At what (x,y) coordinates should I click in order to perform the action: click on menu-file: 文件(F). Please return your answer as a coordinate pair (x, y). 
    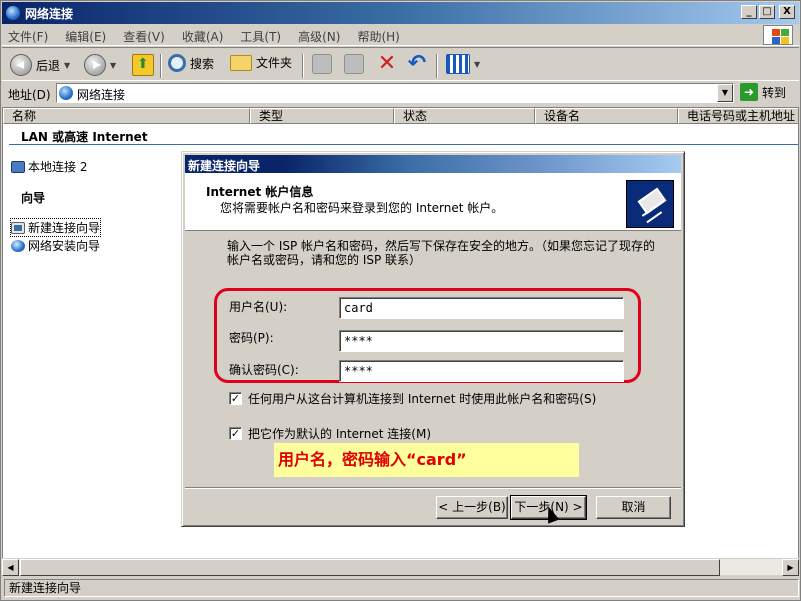
    Looking at the image, I should click on (28, 36).